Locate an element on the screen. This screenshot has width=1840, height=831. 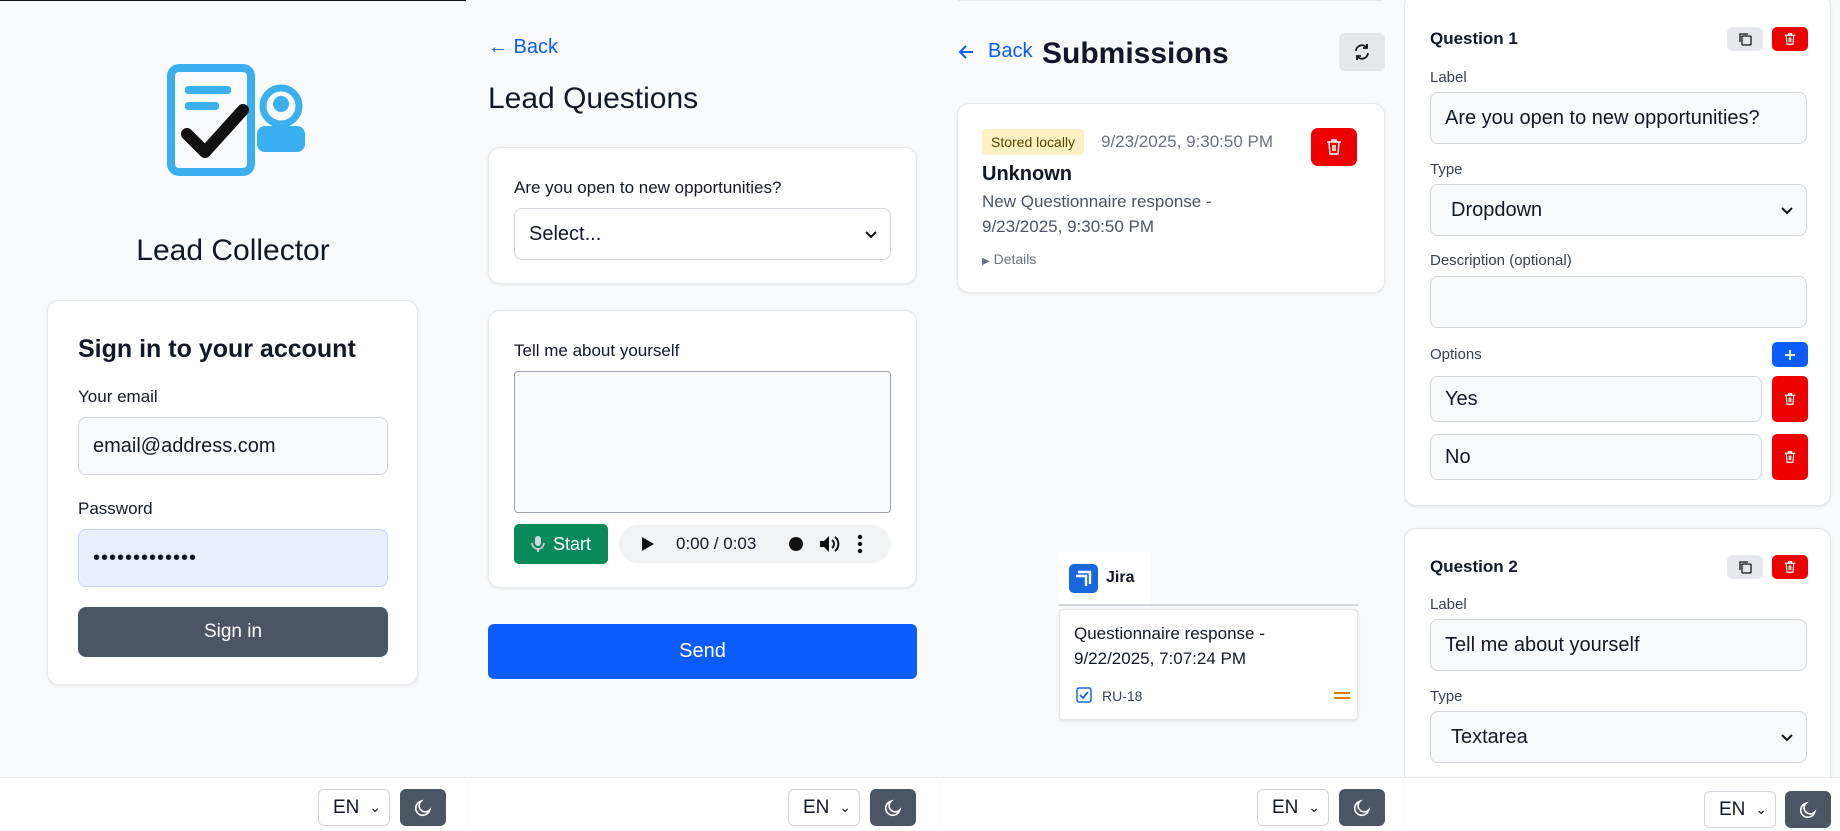
option-input-yes: Yes is located at coordinates (1596, 399).